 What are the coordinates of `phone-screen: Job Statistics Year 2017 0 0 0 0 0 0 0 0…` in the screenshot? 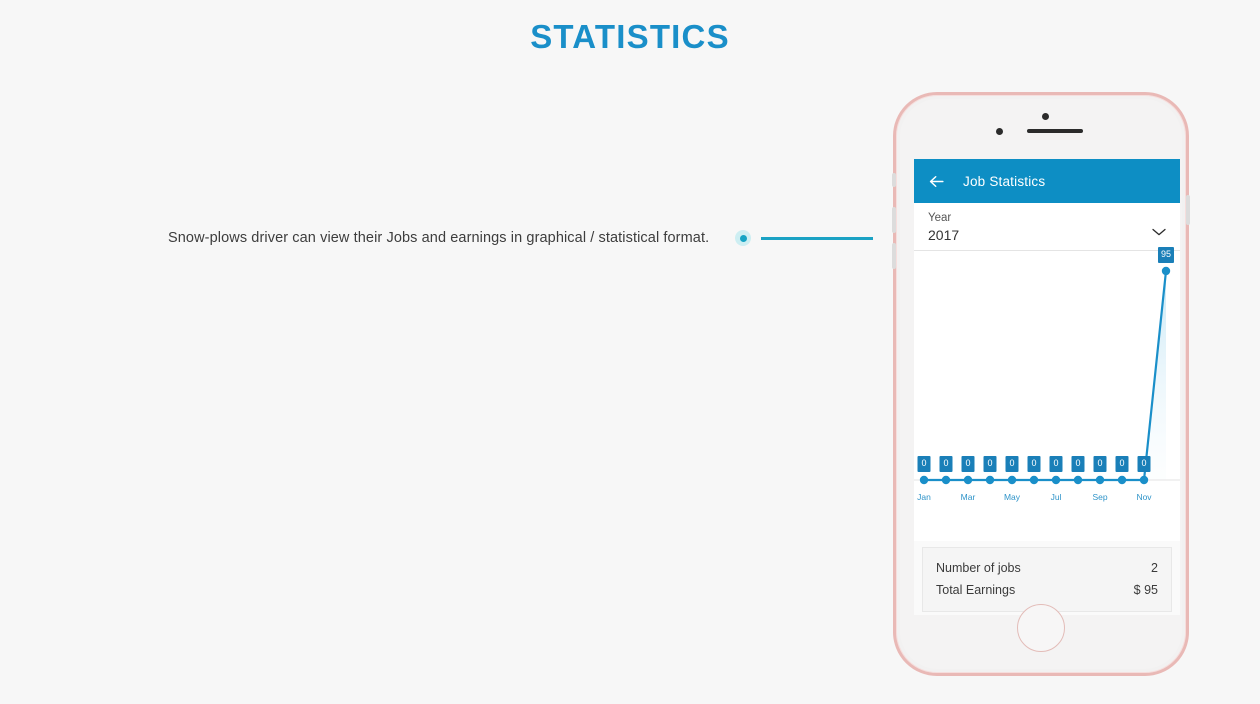 It's located at (1047, 387).